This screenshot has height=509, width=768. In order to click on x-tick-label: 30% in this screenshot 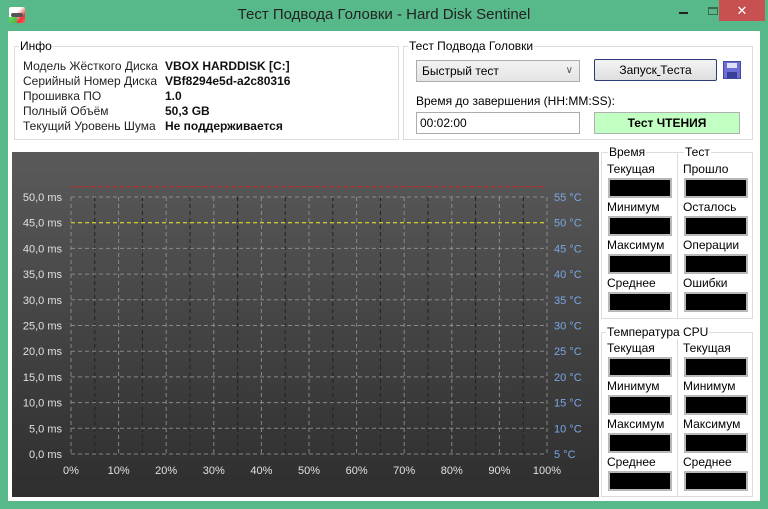, I will do `click(214, 471)`.